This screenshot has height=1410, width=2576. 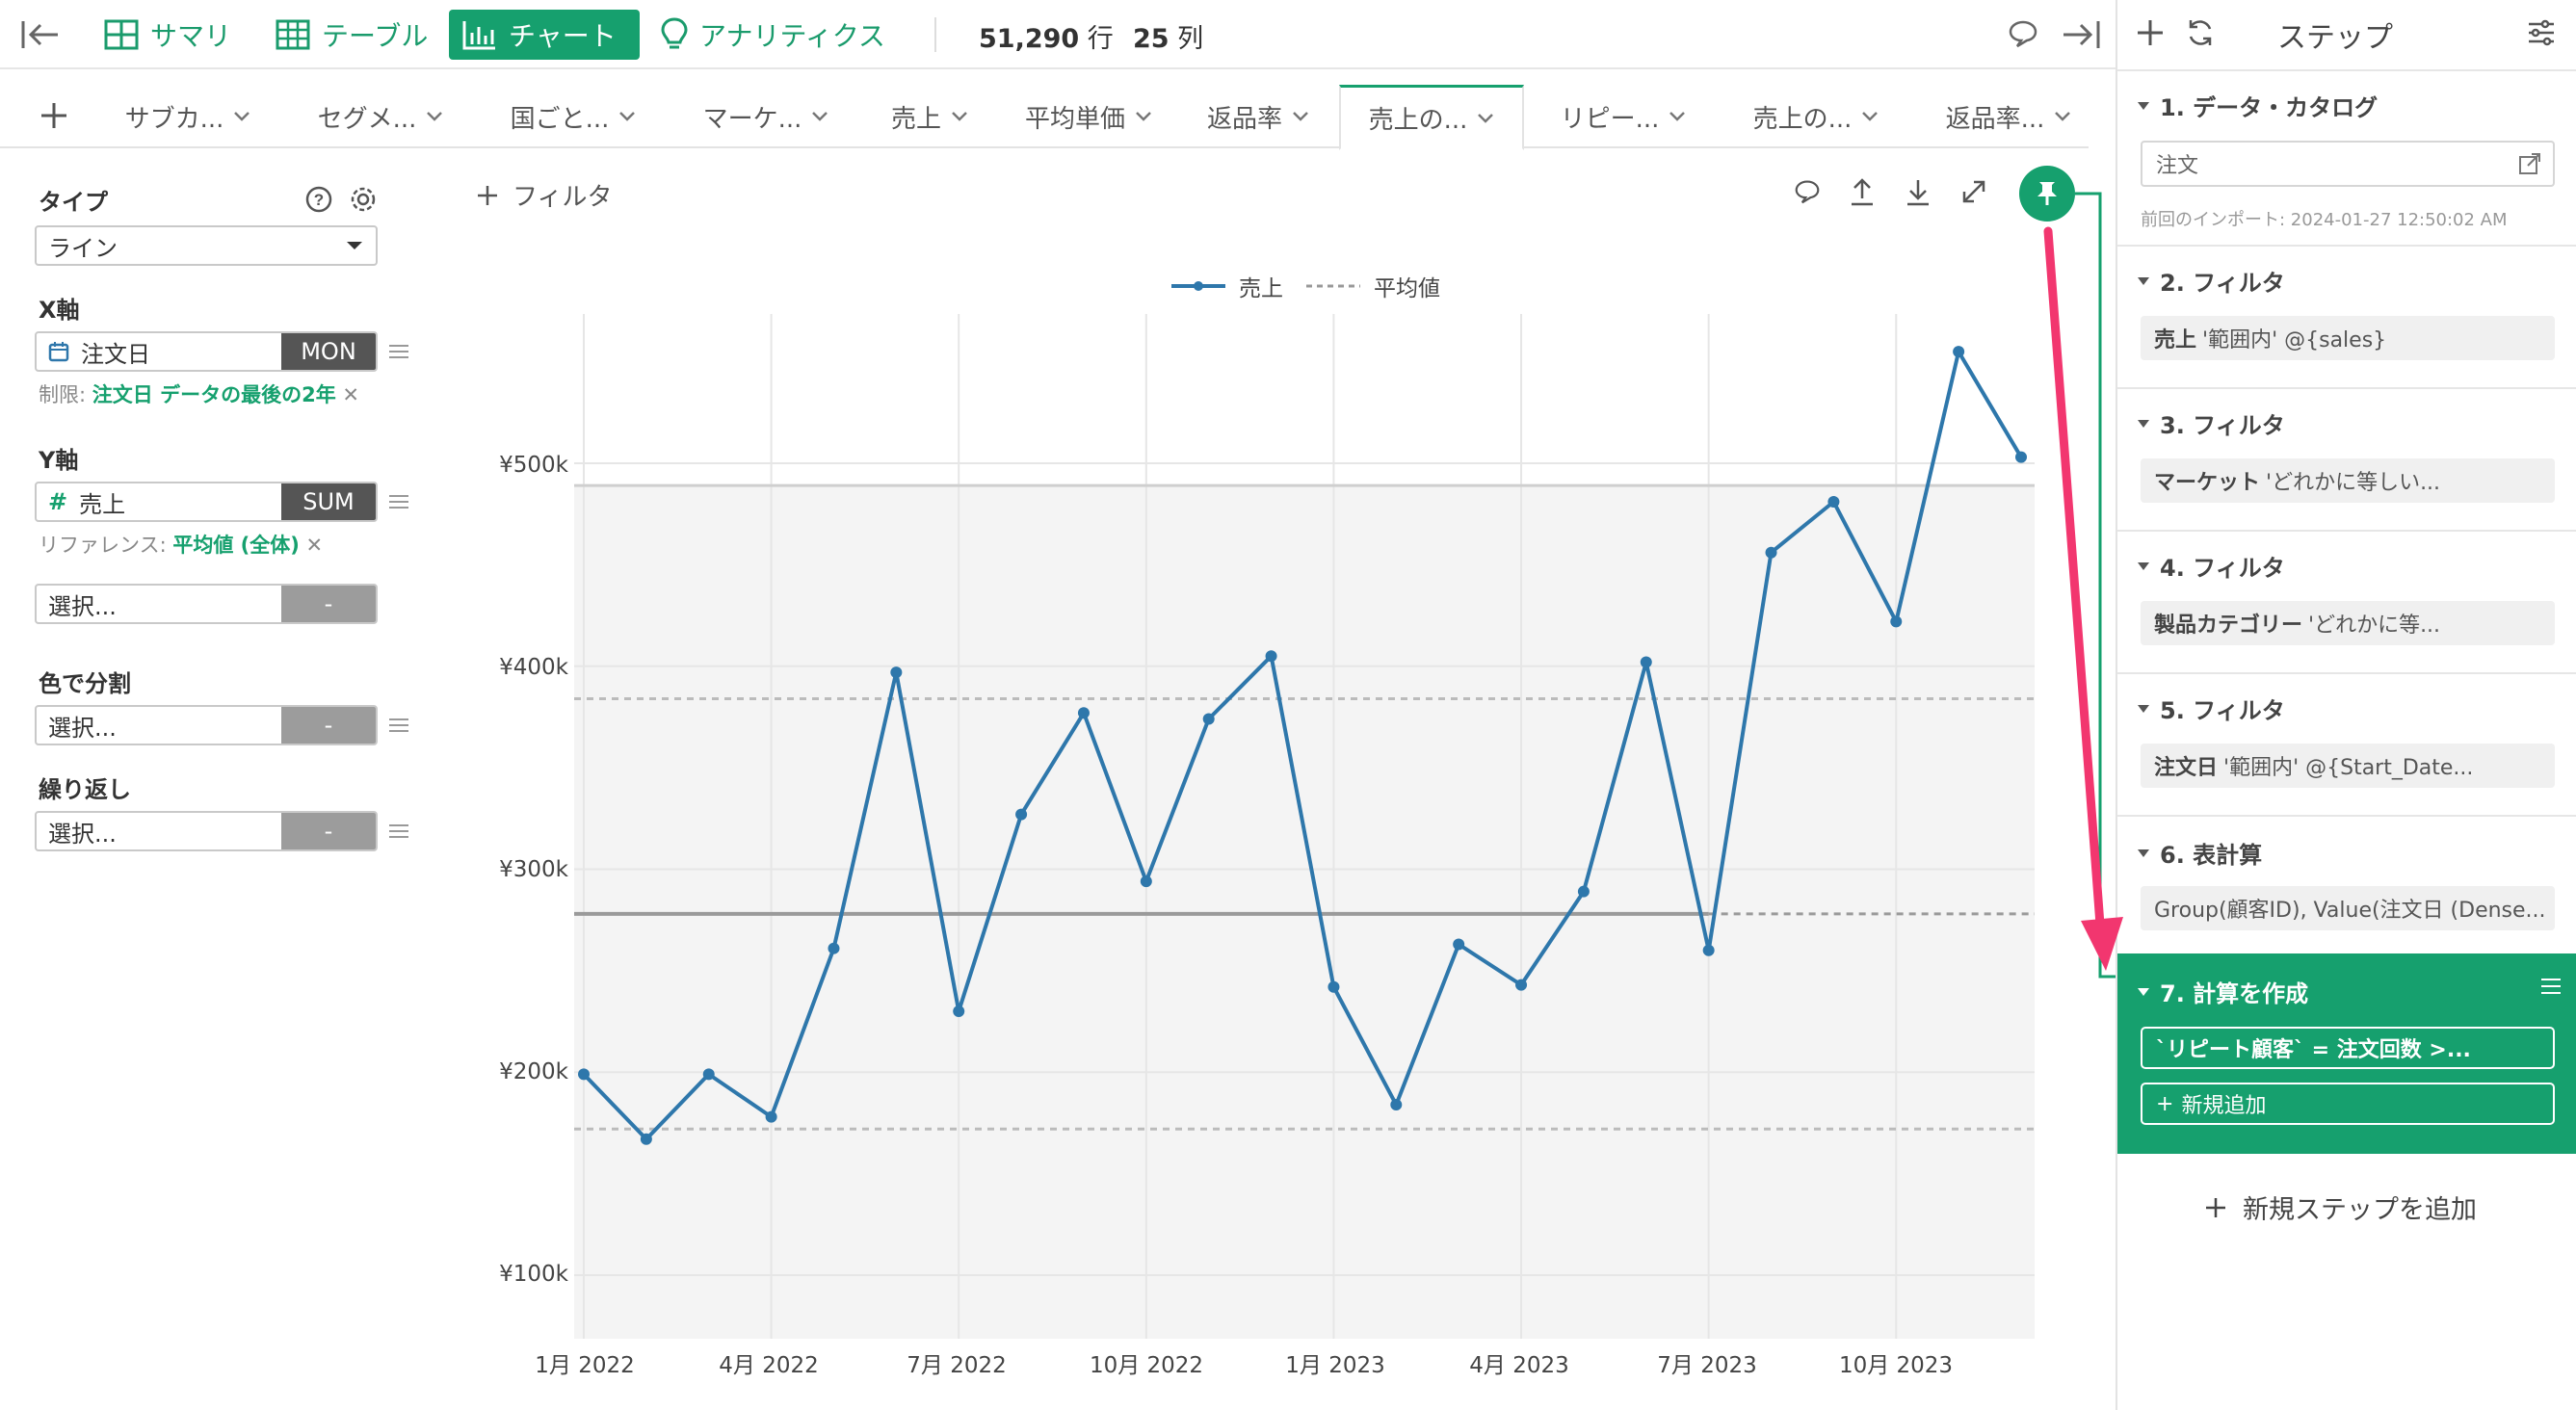 What do you see at coordinates (2541, 32) in the screenshot?
I see `settings-sliders-icon` at bounding box center [2541, 32].